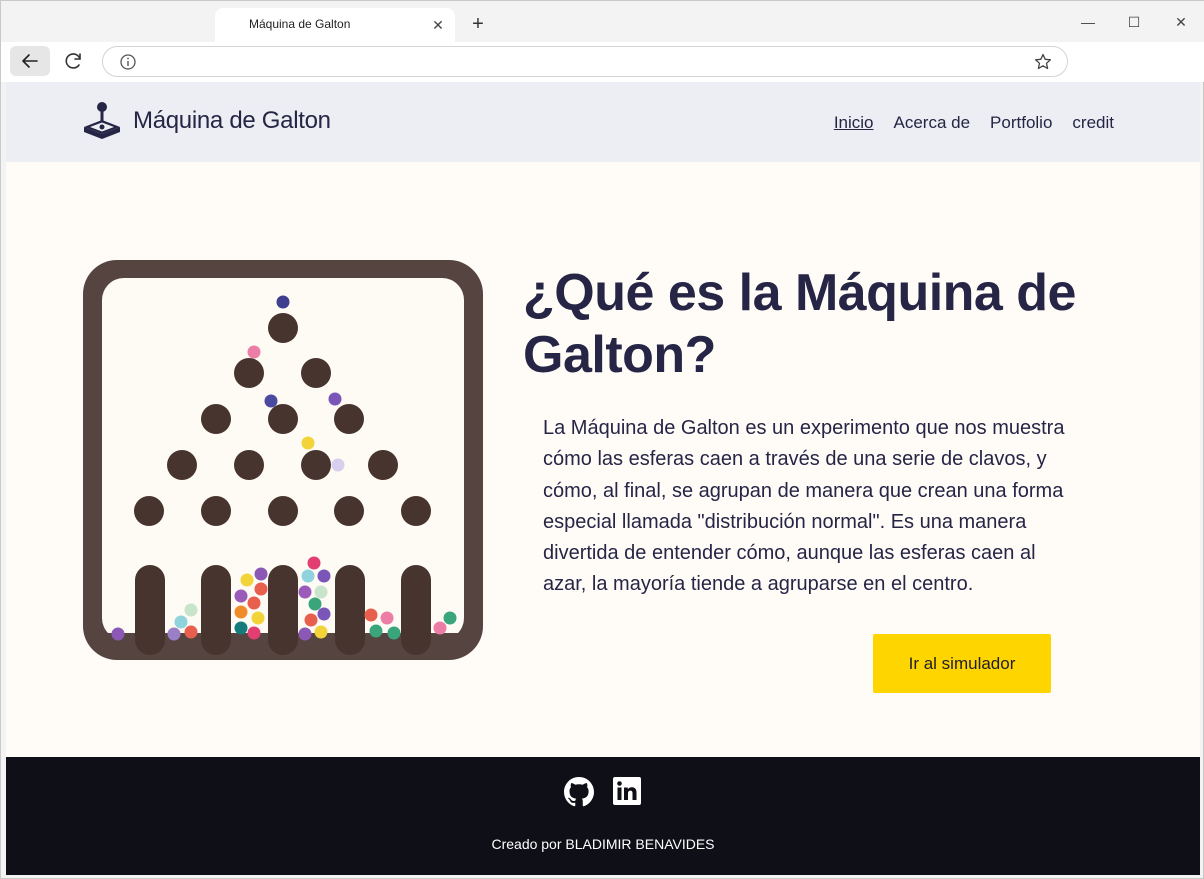  Describe the element at coordinates (232, 121) in the screenshot. I see `site-title: Máquina de Galton` at that location.